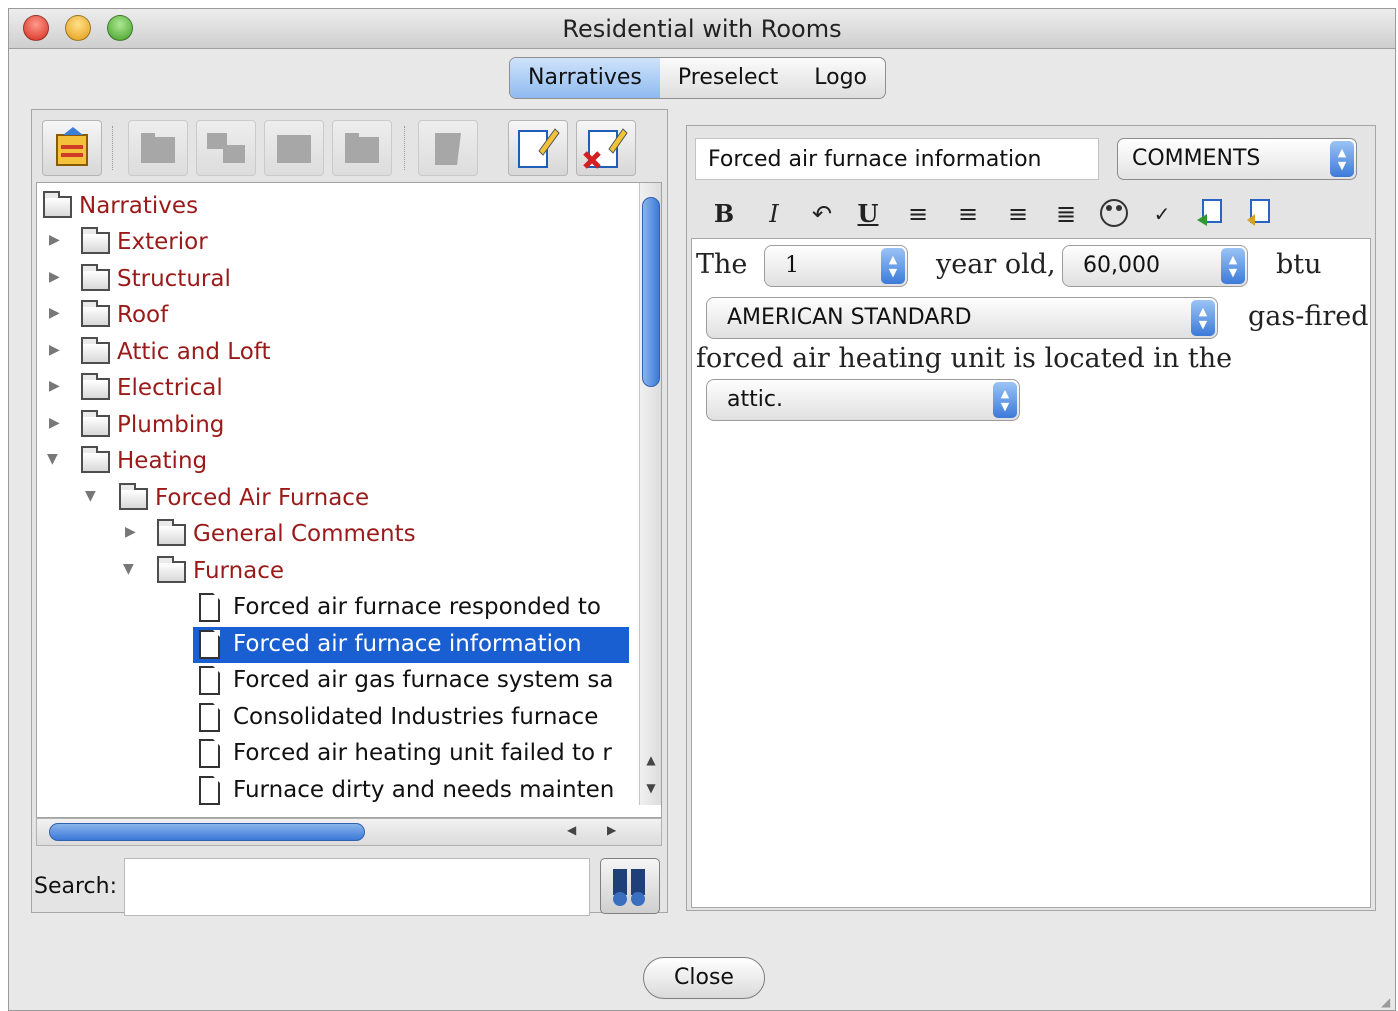 This screenshot has width=1398, height=1011. Describe the element at coordinates (822, 214) in the screenshot. I see `undo-icon: ↶` at that location.